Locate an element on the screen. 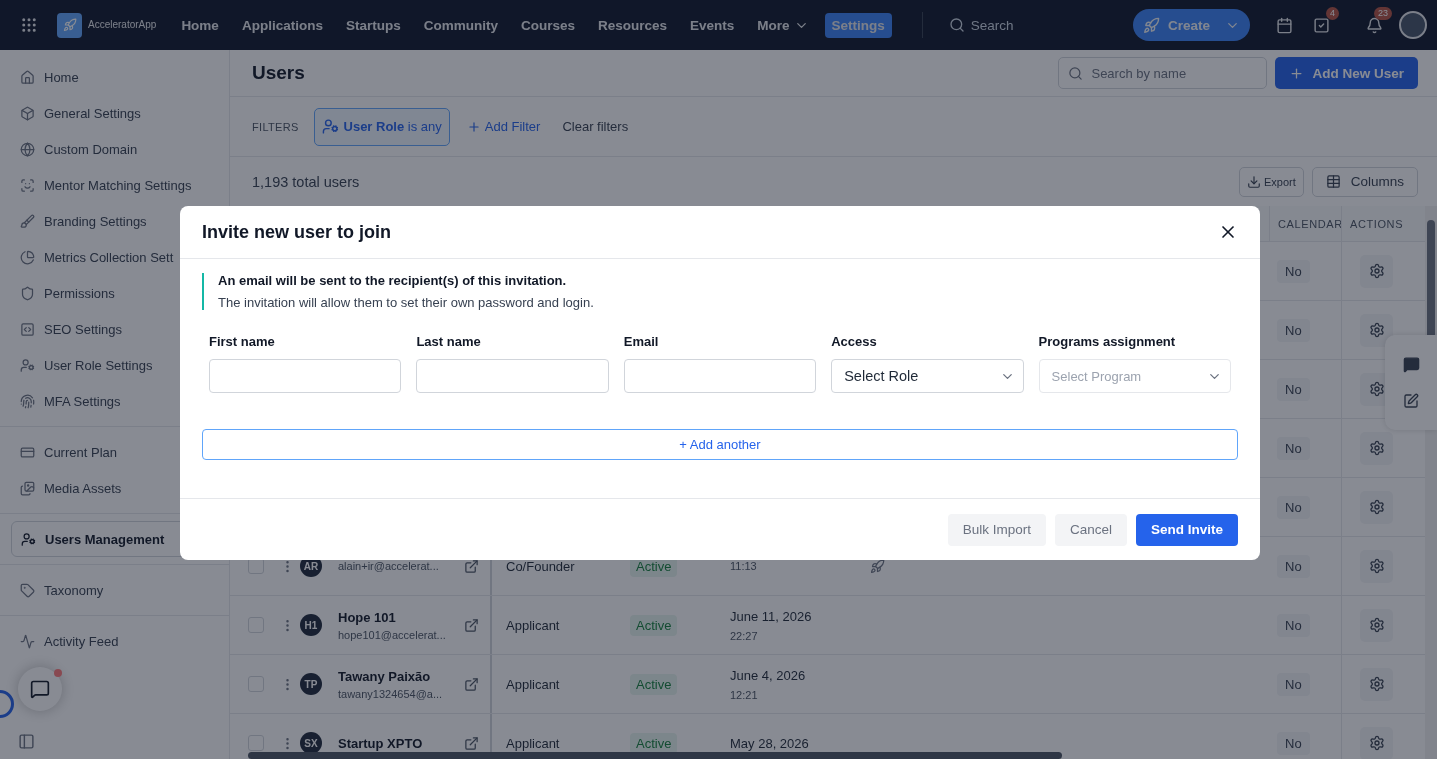 The height and width of the screenshot is (759, 1437). sidebar-item: Media Assets is located at coordinates (114, 488).